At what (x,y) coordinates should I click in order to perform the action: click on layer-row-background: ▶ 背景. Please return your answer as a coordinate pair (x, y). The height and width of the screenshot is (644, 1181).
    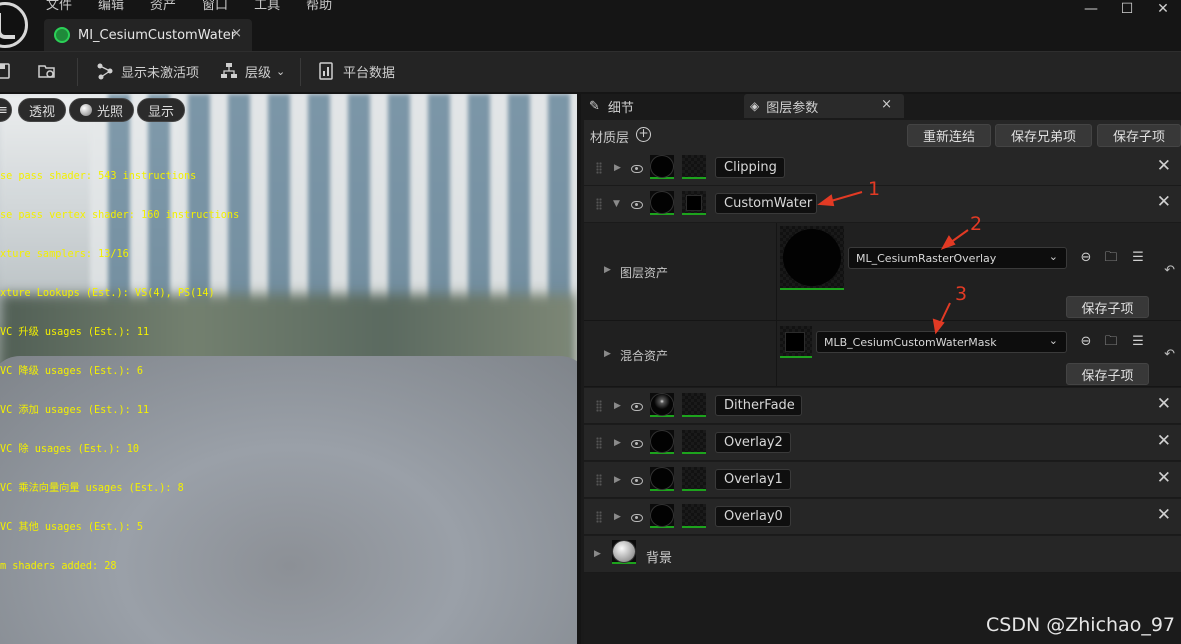
    Looking at the image, I should click on (882, 554).